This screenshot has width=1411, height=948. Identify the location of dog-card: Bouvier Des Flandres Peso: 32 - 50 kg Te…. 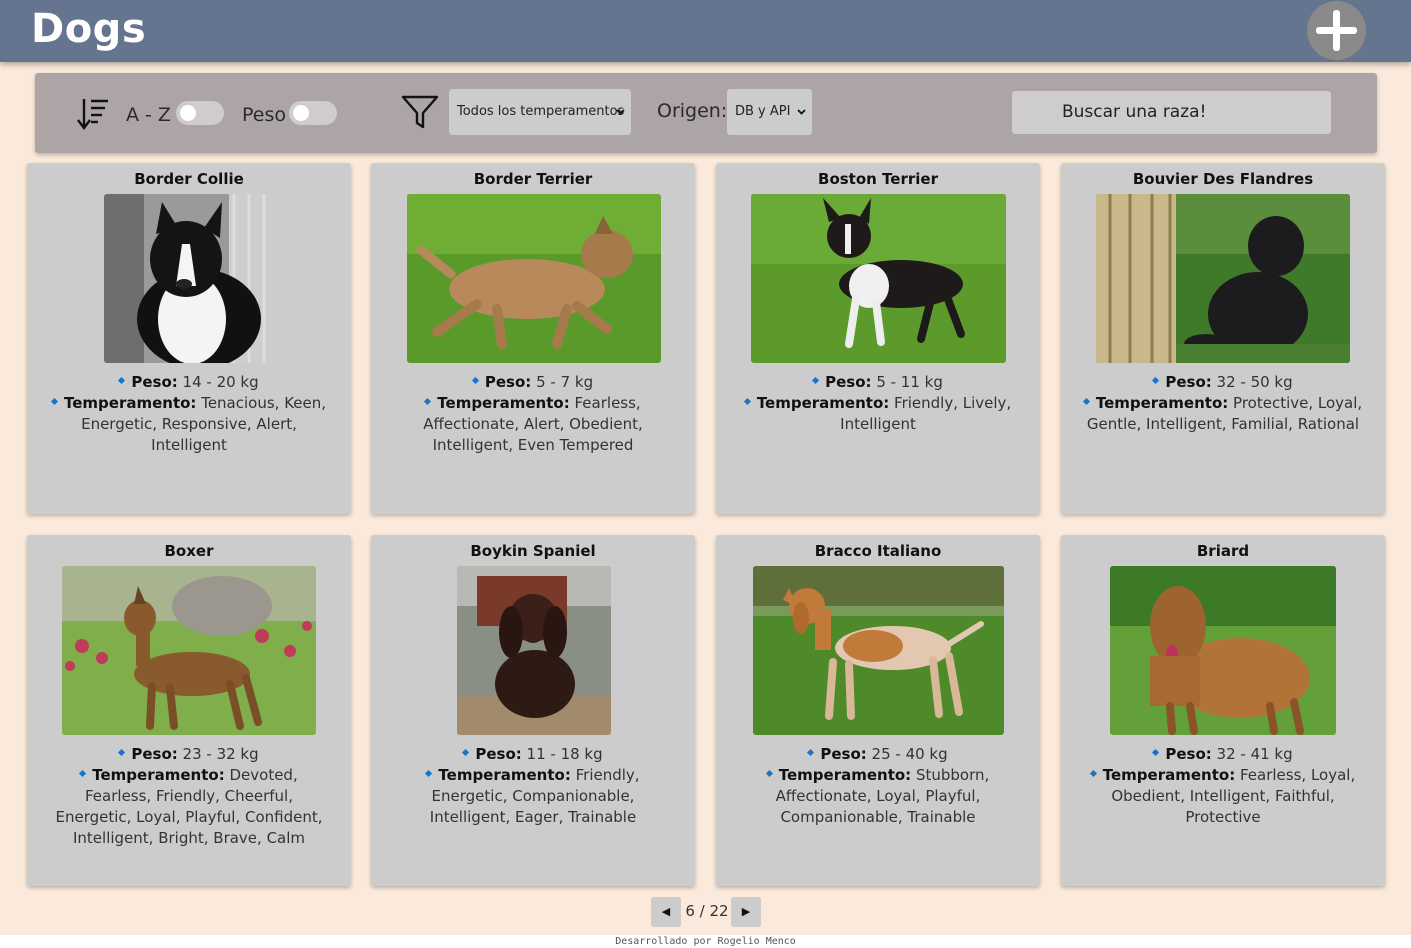
(1223, 338).